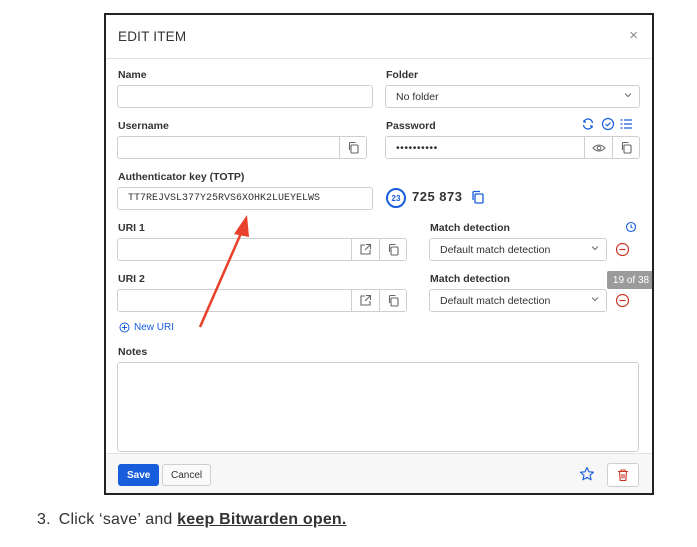 The width and height of the screenshot is (697, 547). Describe the element at coordinates (221, 279) in the screenshot. I see `arrow-shaft` at that location.